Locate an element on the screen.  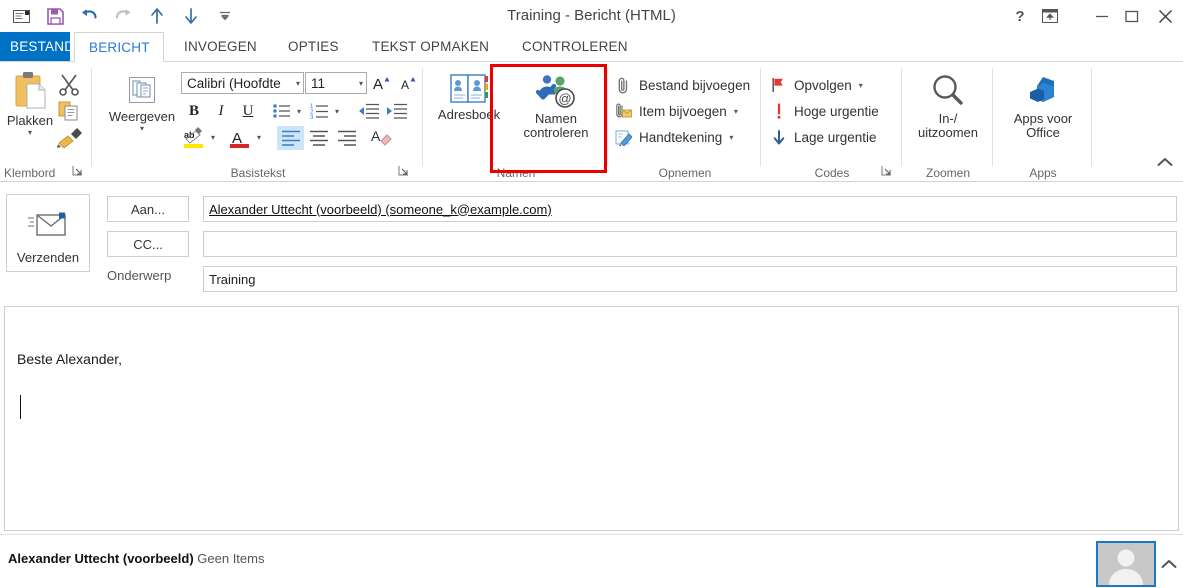
numbered-list-button: 123 is located at coordinates (320, 111).